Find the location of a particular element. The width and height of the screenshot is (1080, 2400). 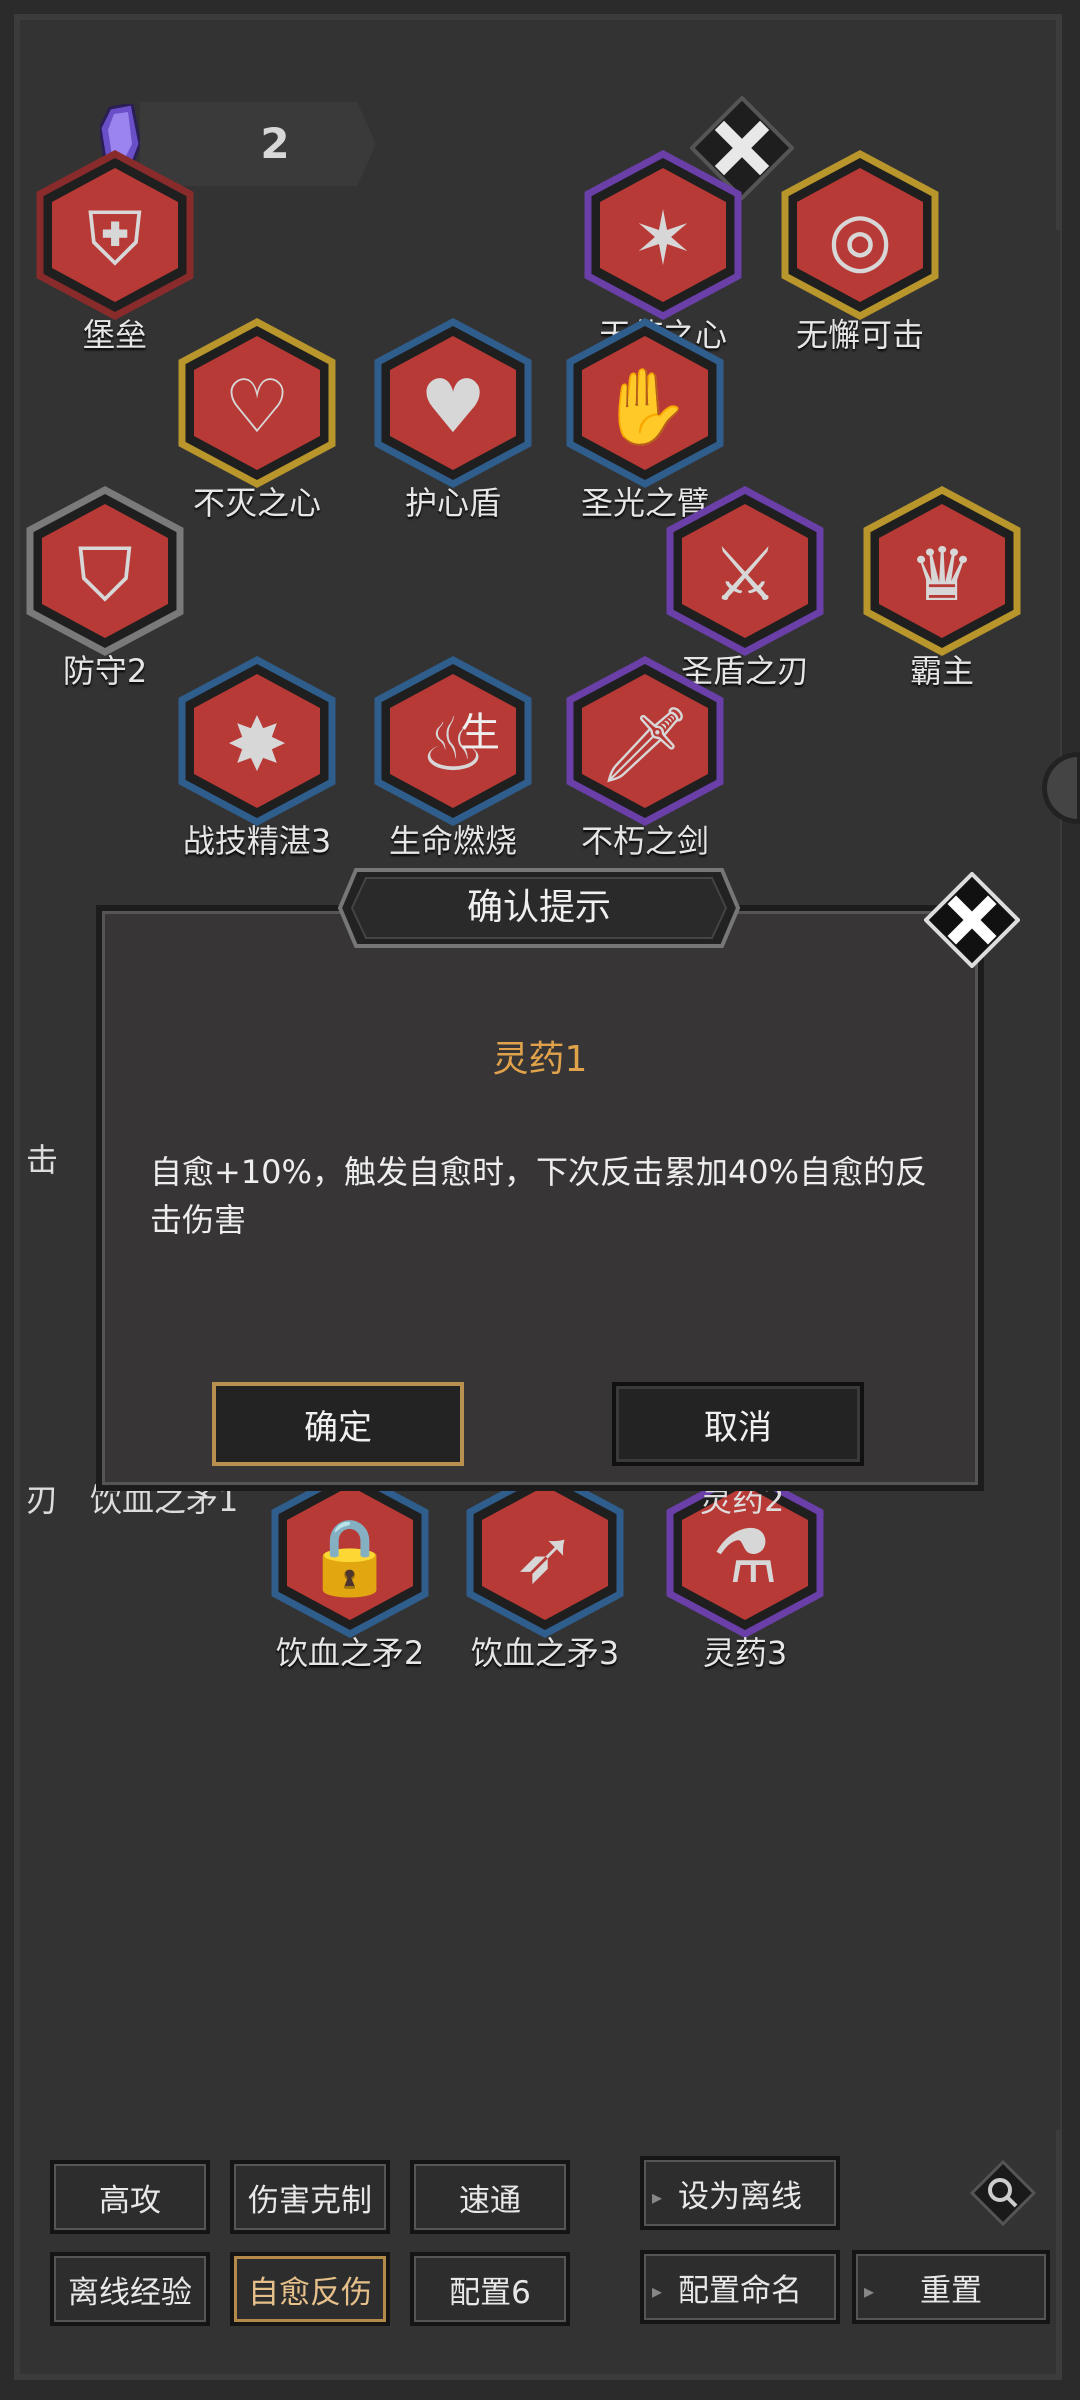

config-name-button: 配置命名 is located at coordinates (740, 2289).